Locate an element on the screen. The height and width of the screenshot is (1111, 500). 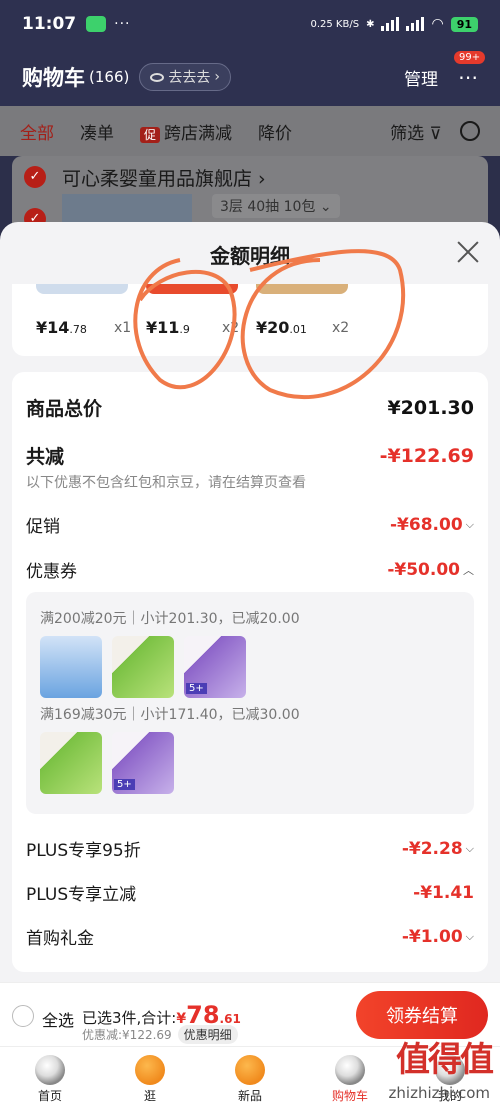
plus95-amount-wrap: -¥2.28 ⌵ is located at coordinates (438, 849).